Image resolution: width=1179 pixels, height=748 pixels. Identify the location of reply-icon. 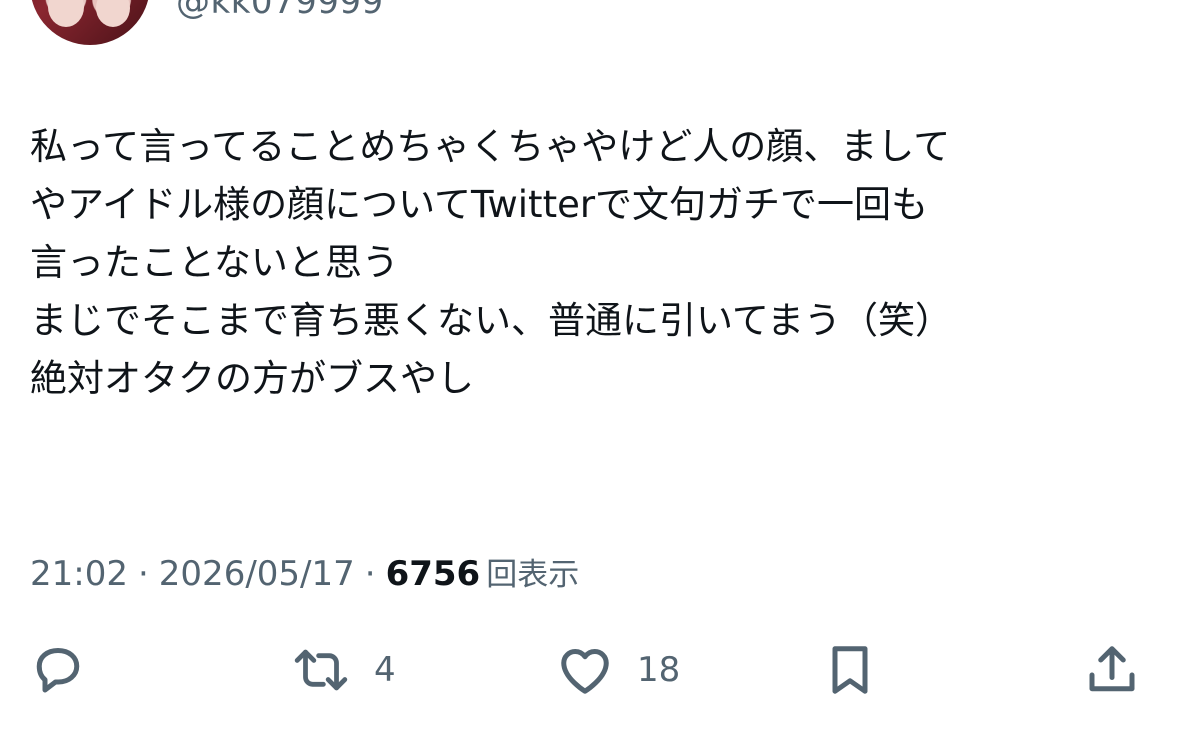
(58, 670).